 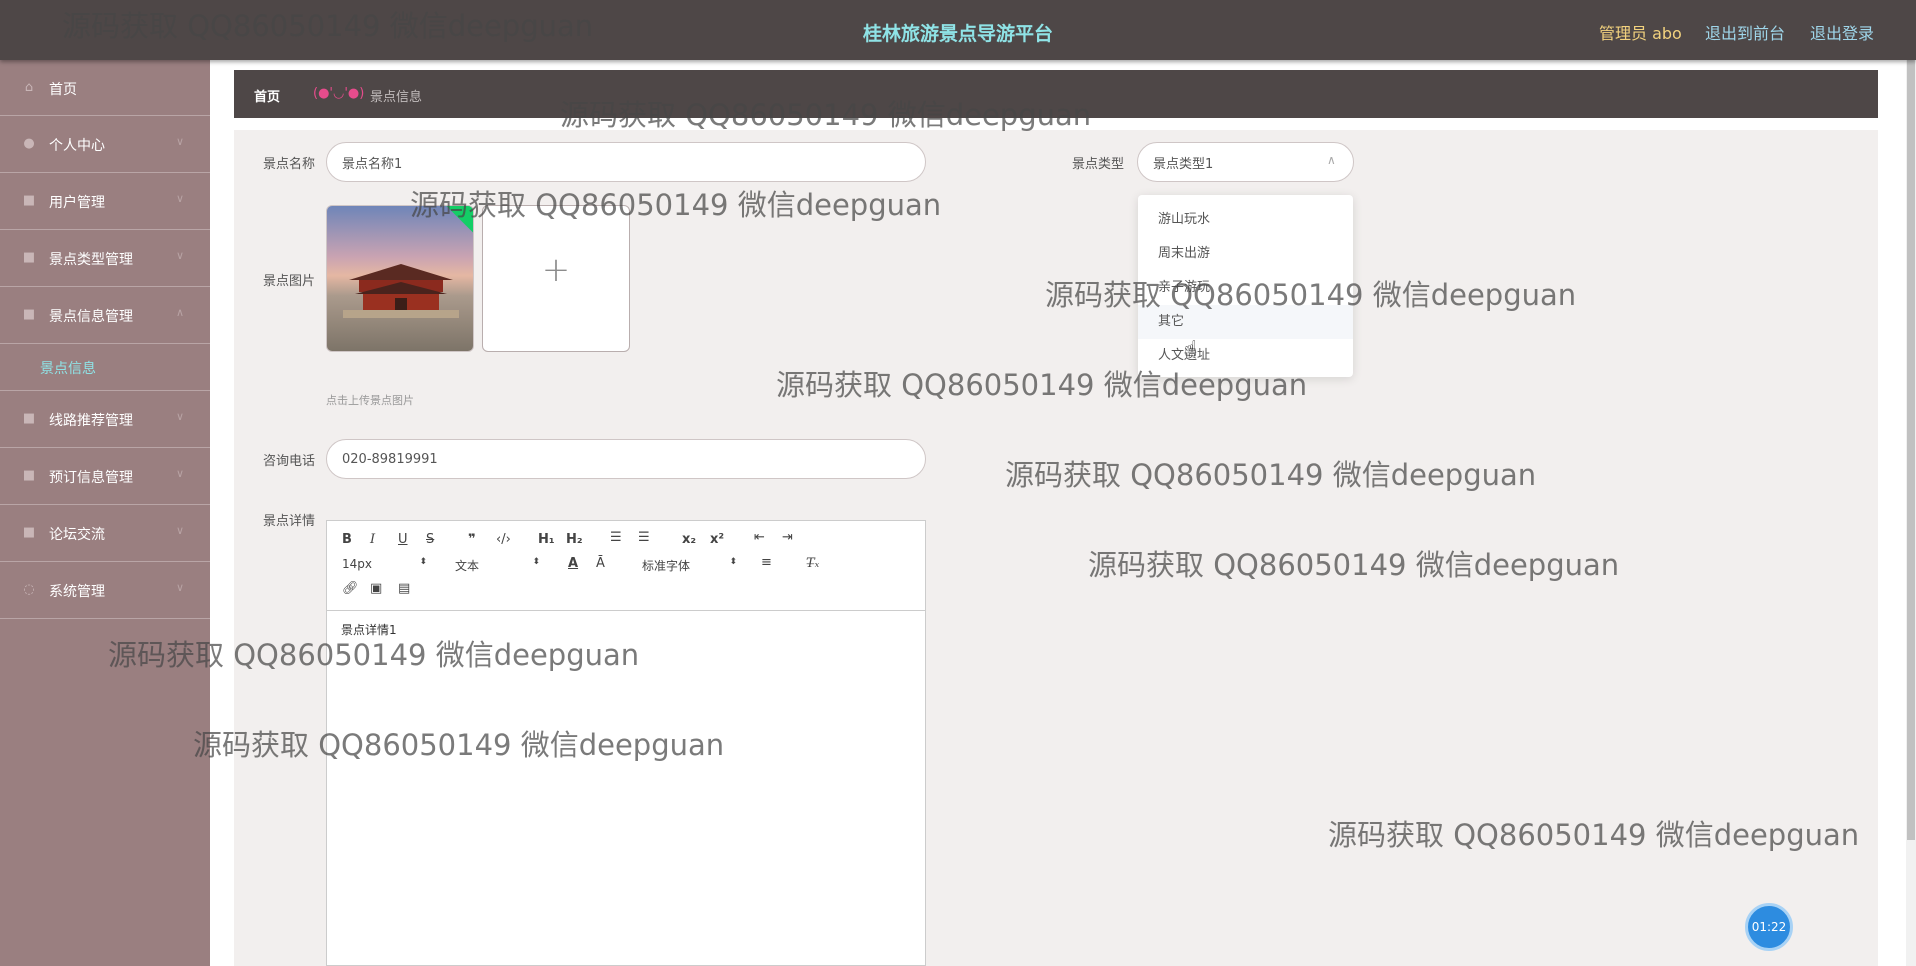 What do you see at coordinates (600, 563) in the screenshot?
I see `background-color-icon: Ā` at bounding box center [600, 563].